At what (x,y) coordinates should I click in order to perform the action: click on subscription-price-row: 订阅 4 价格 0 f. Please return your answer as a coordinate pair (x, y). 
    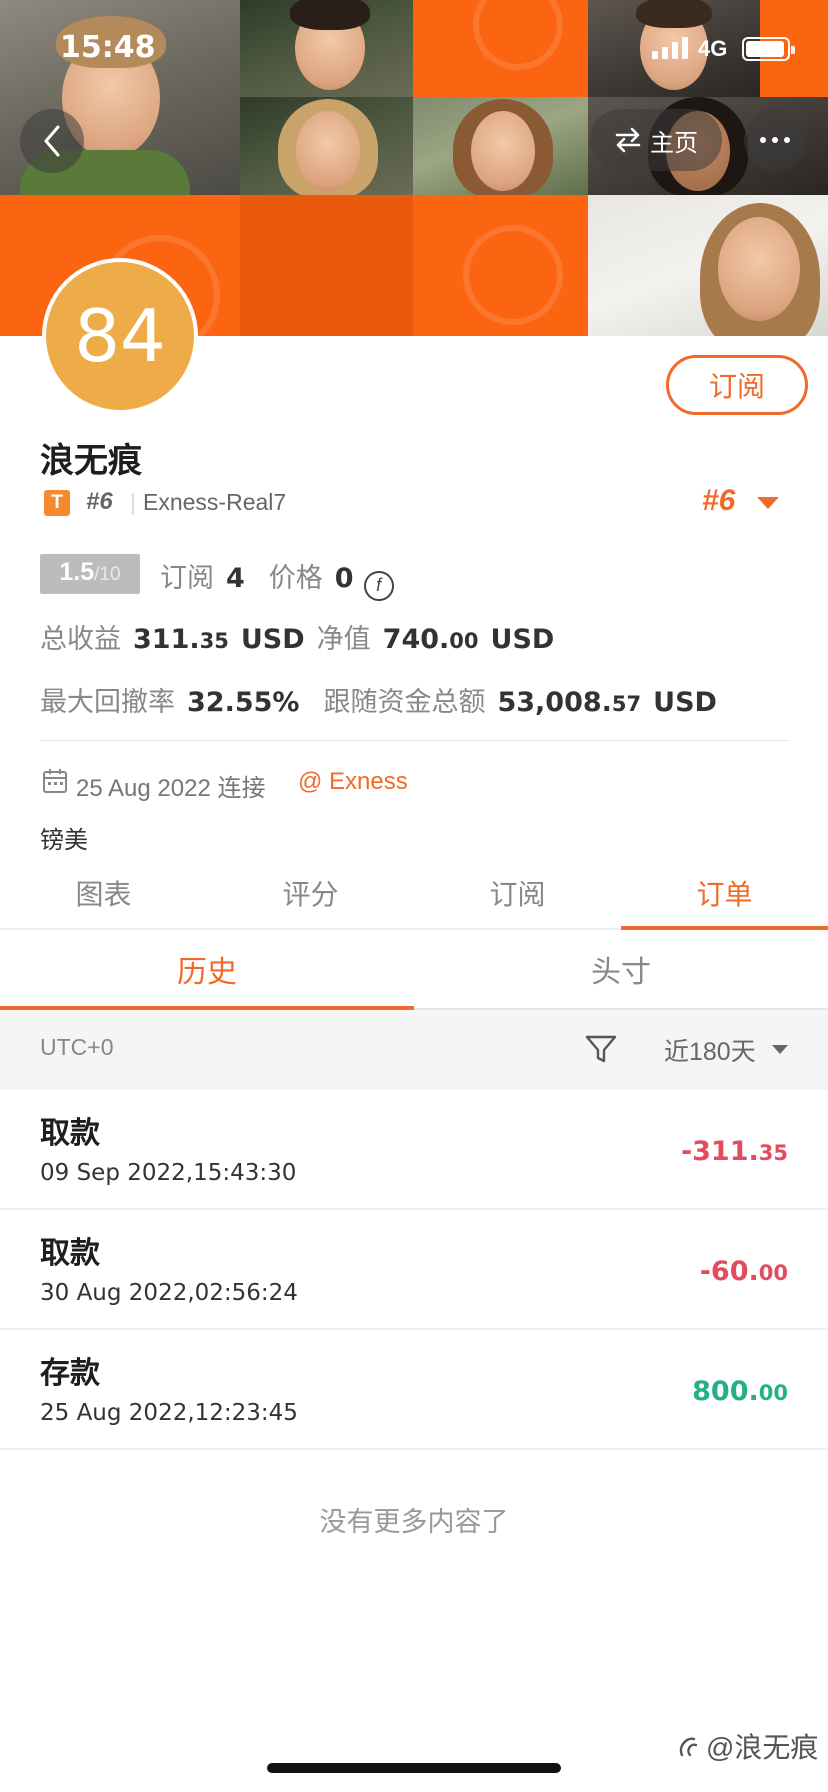
    Looking at the image, I should click on (277, 578).